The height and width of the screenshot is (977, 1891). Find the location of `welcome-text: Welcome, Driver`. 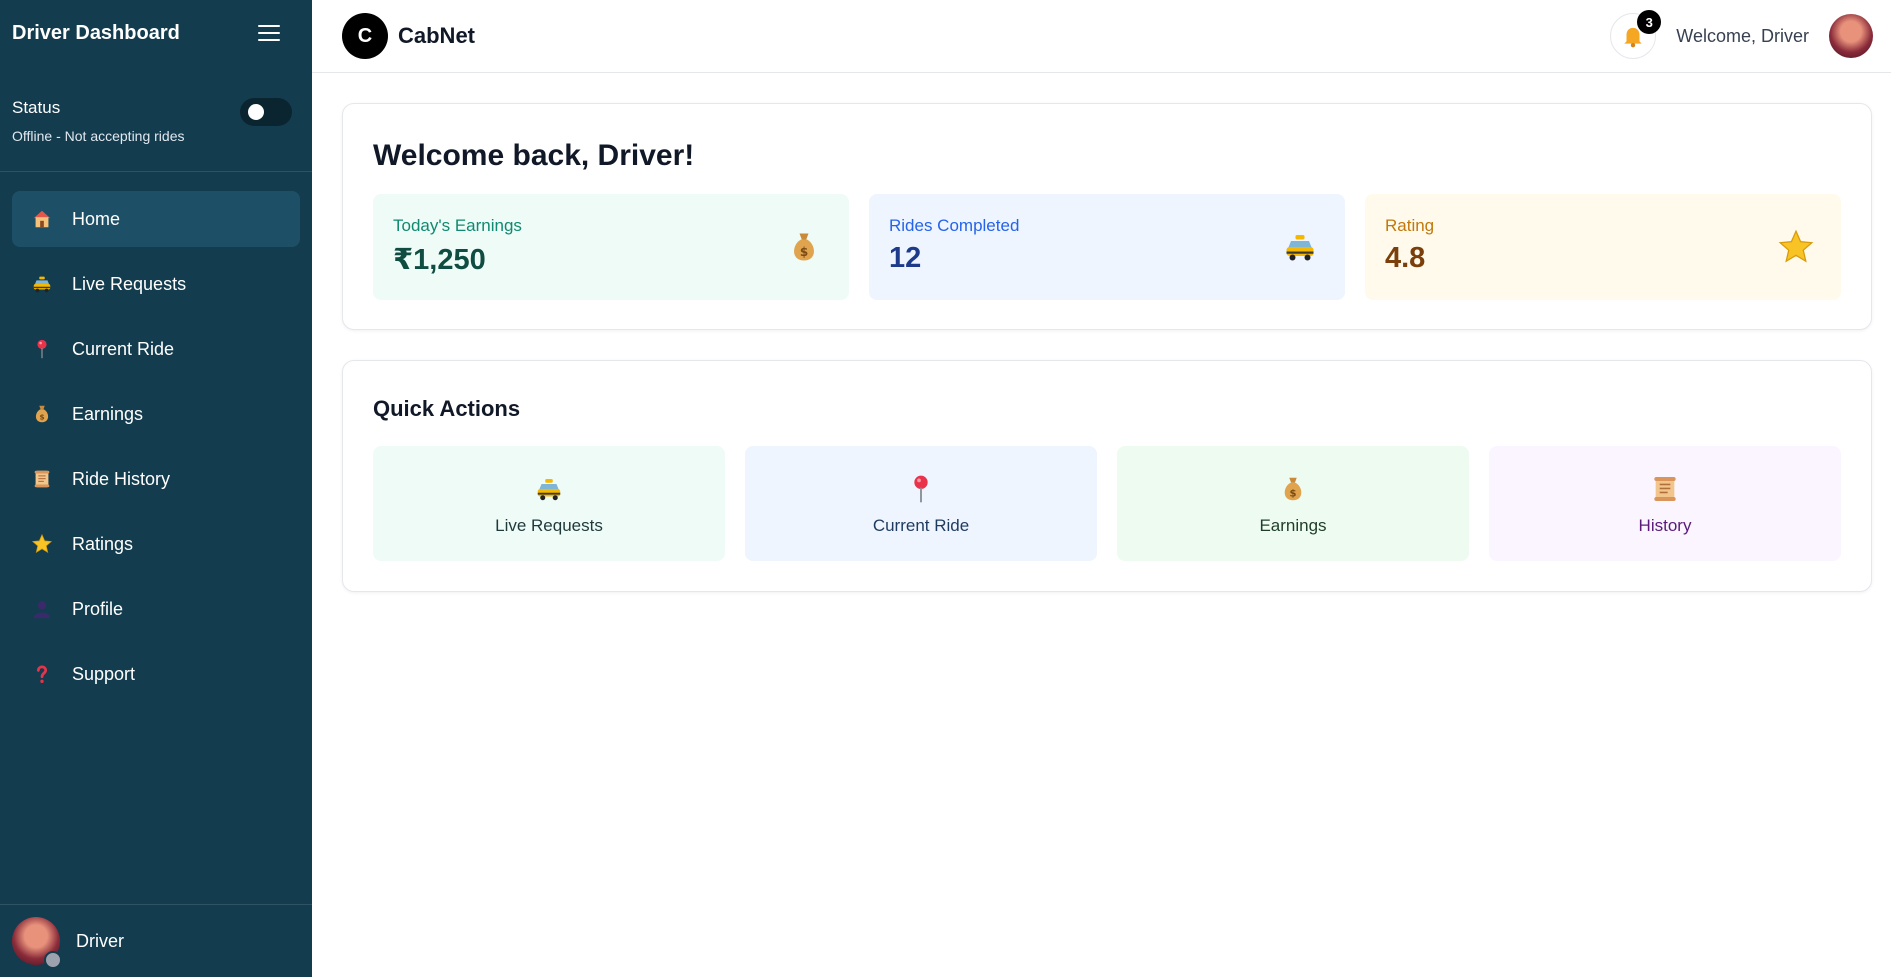

welcome-text: Welcome, Driver is located at coordinates (1742, 35).